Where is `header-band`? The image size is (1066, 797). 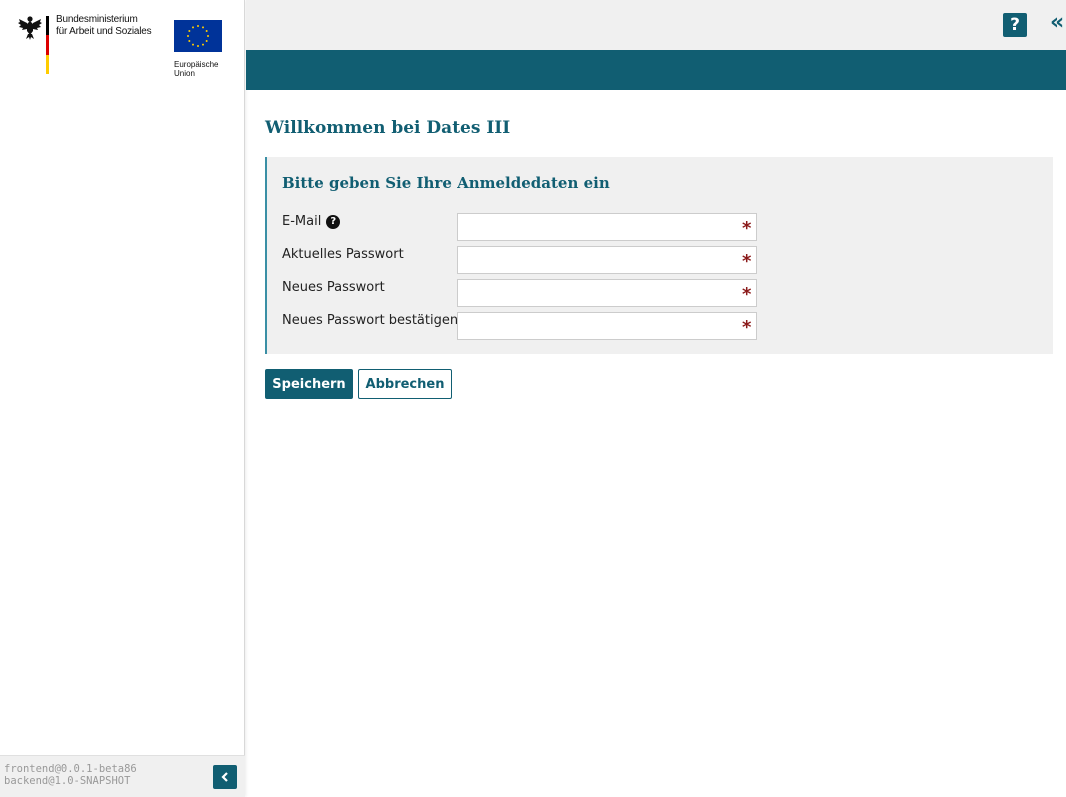
header-band is located at coordinates (656, 70).